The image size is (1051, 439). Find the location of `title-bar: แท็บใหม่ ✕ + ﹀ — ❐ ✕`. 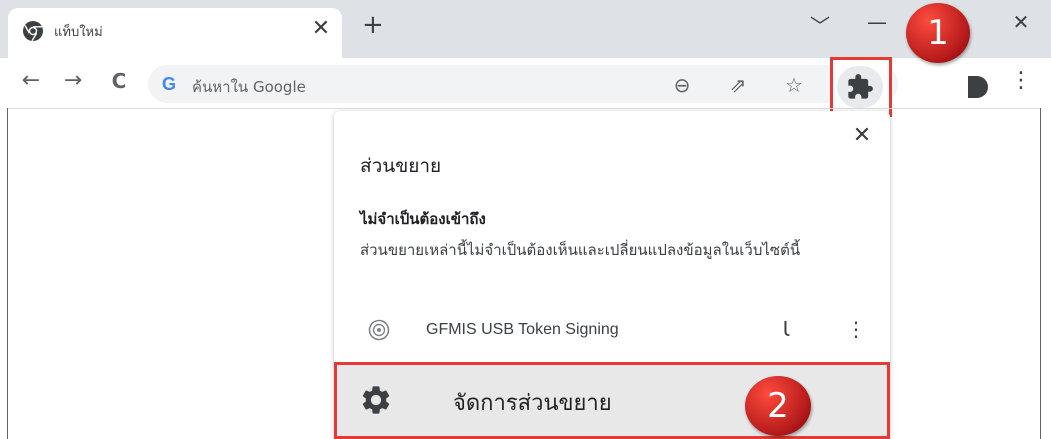

title-bar: แท็บใหม่ ✕ + ﹀ — ❐ ✕ is located at coordinates (525, 29).